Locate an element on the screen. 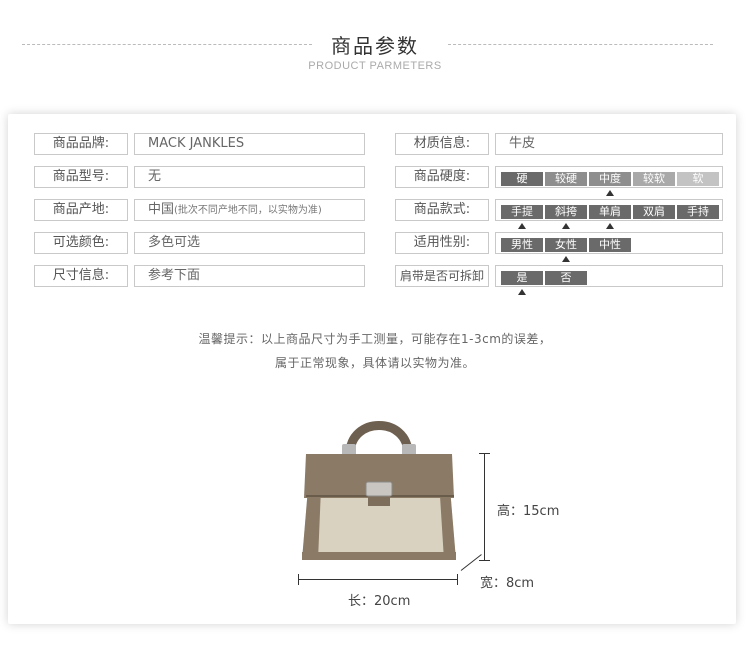 The height and width of the screenshot is (645, 750). style-option-shoulder: 单肩 is located at coordinates (610, 212).